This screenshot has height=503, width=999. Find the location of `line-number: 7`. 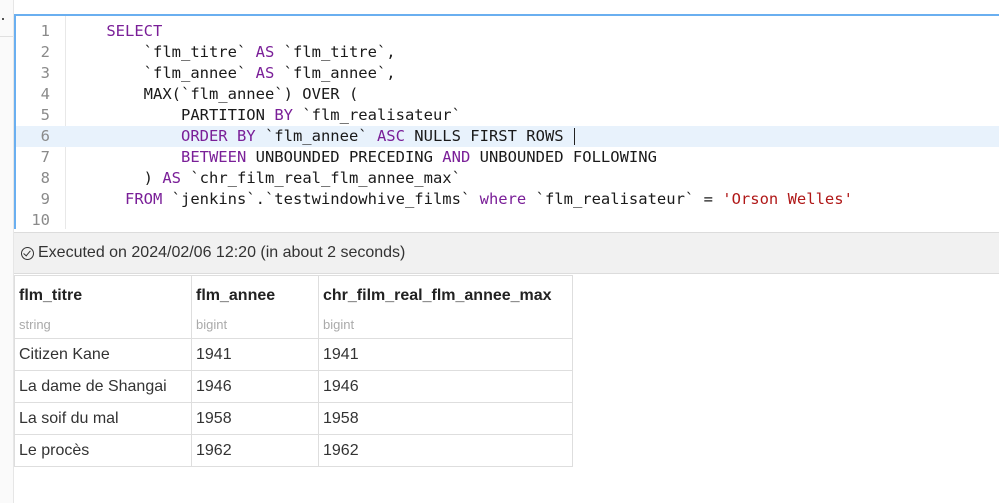

line-number: 7 is located at coordinates (45, 157).